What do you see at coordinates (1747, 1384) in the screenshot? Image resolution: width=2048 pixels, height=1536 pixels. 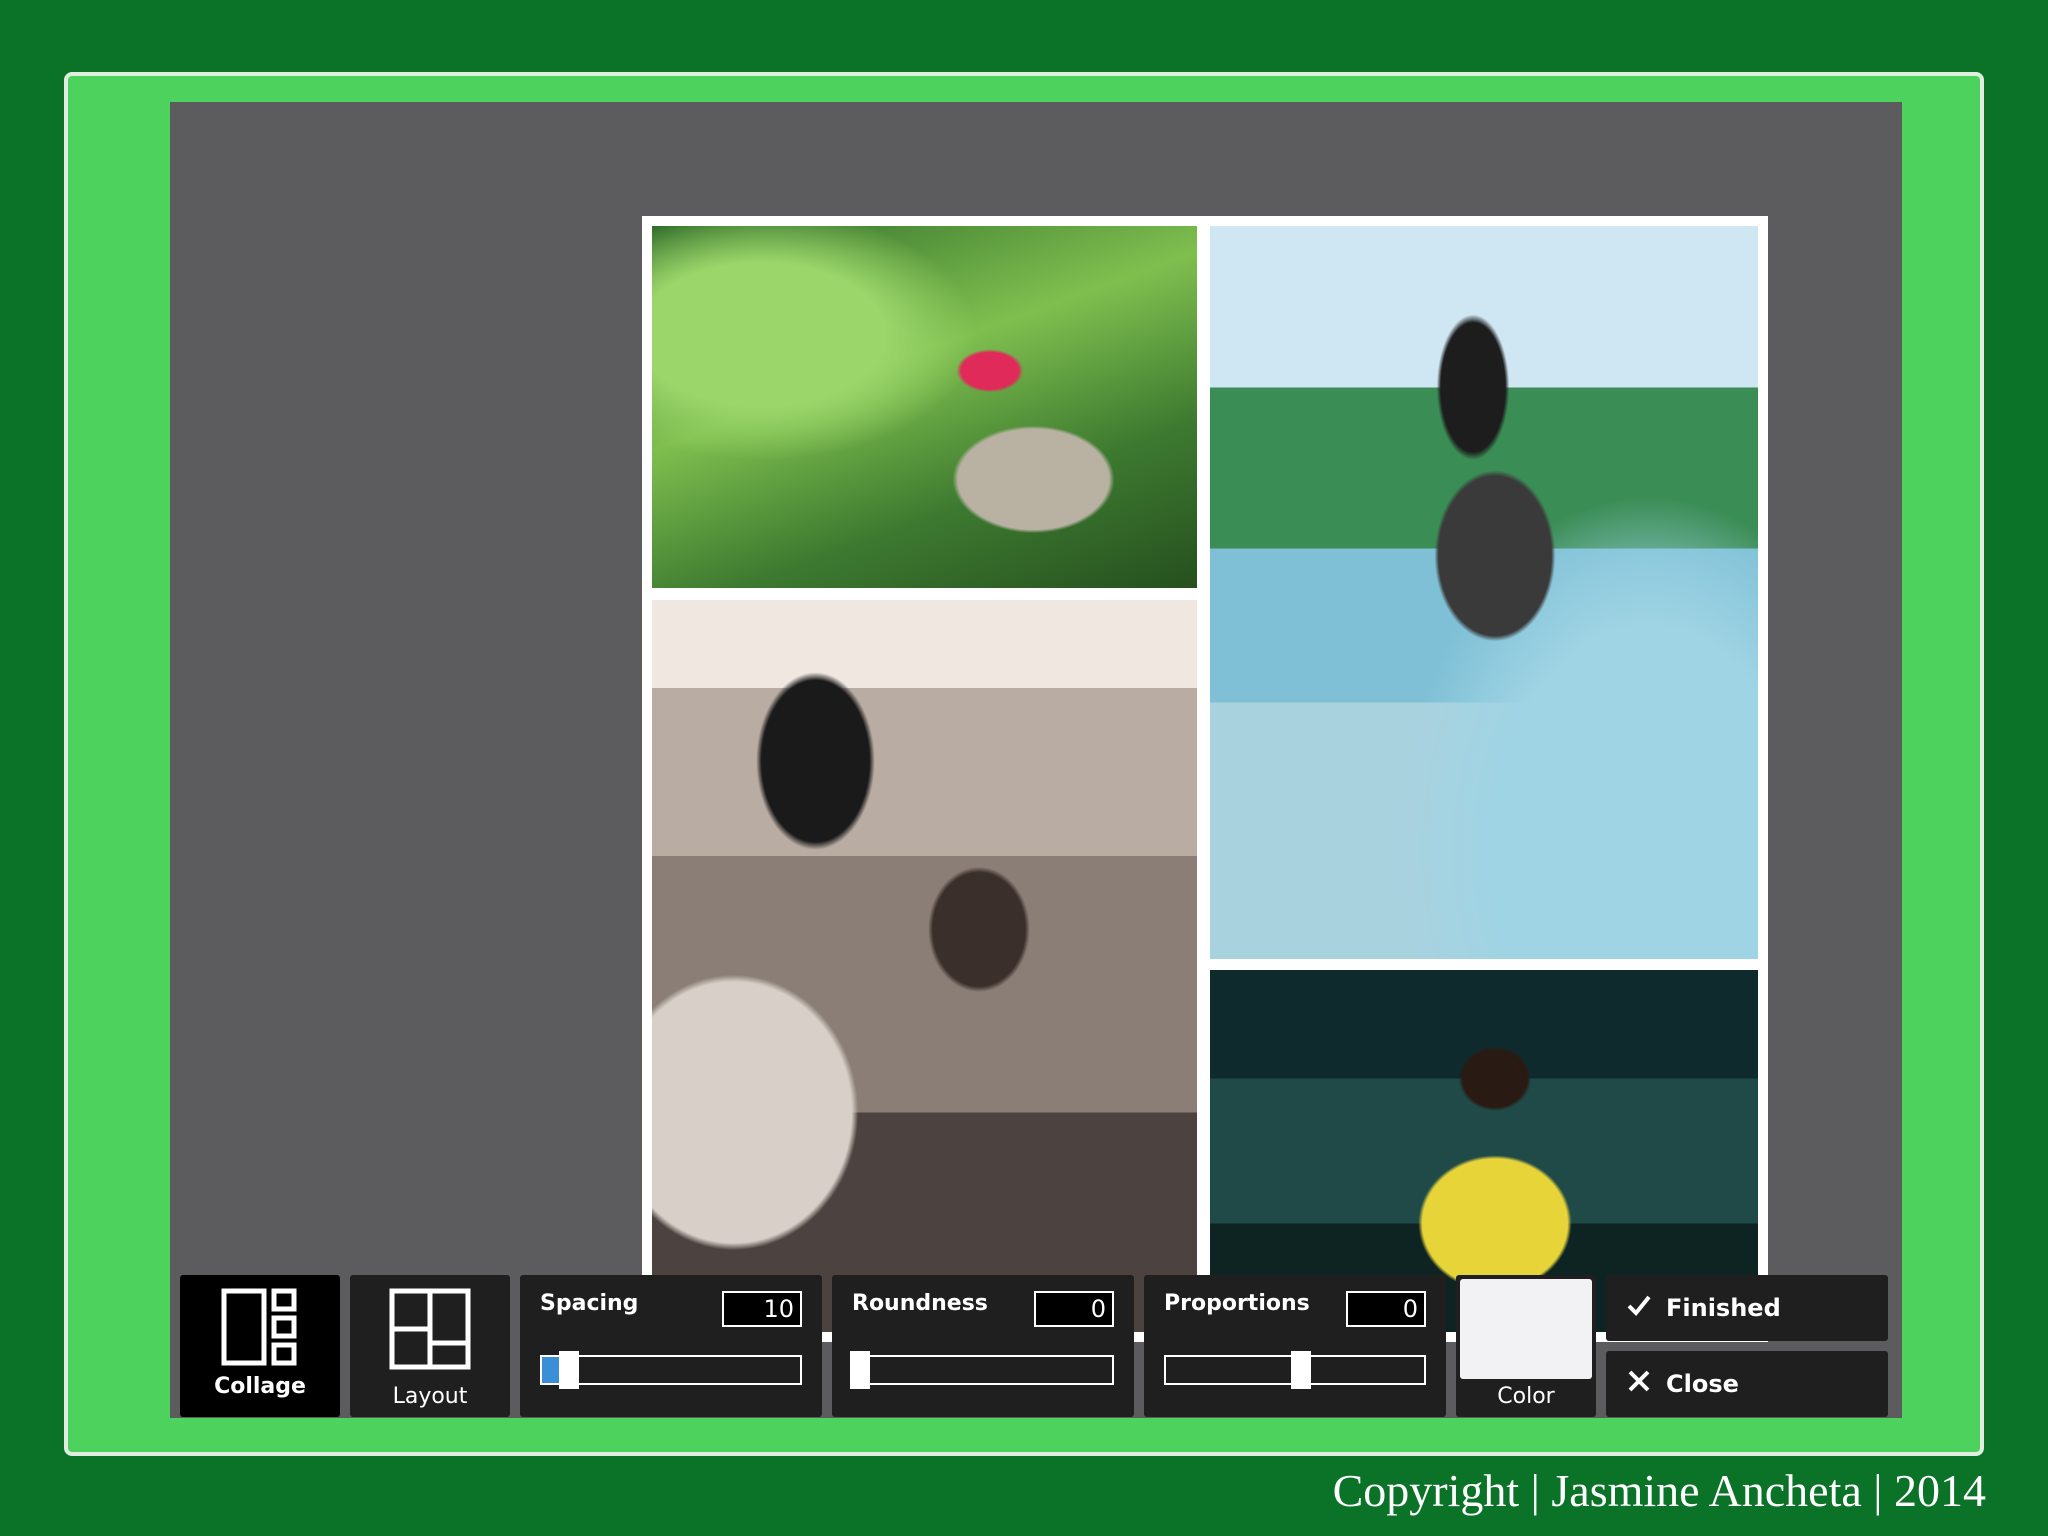 I see `close-button: Close` at bounding box center [1747, 1384].